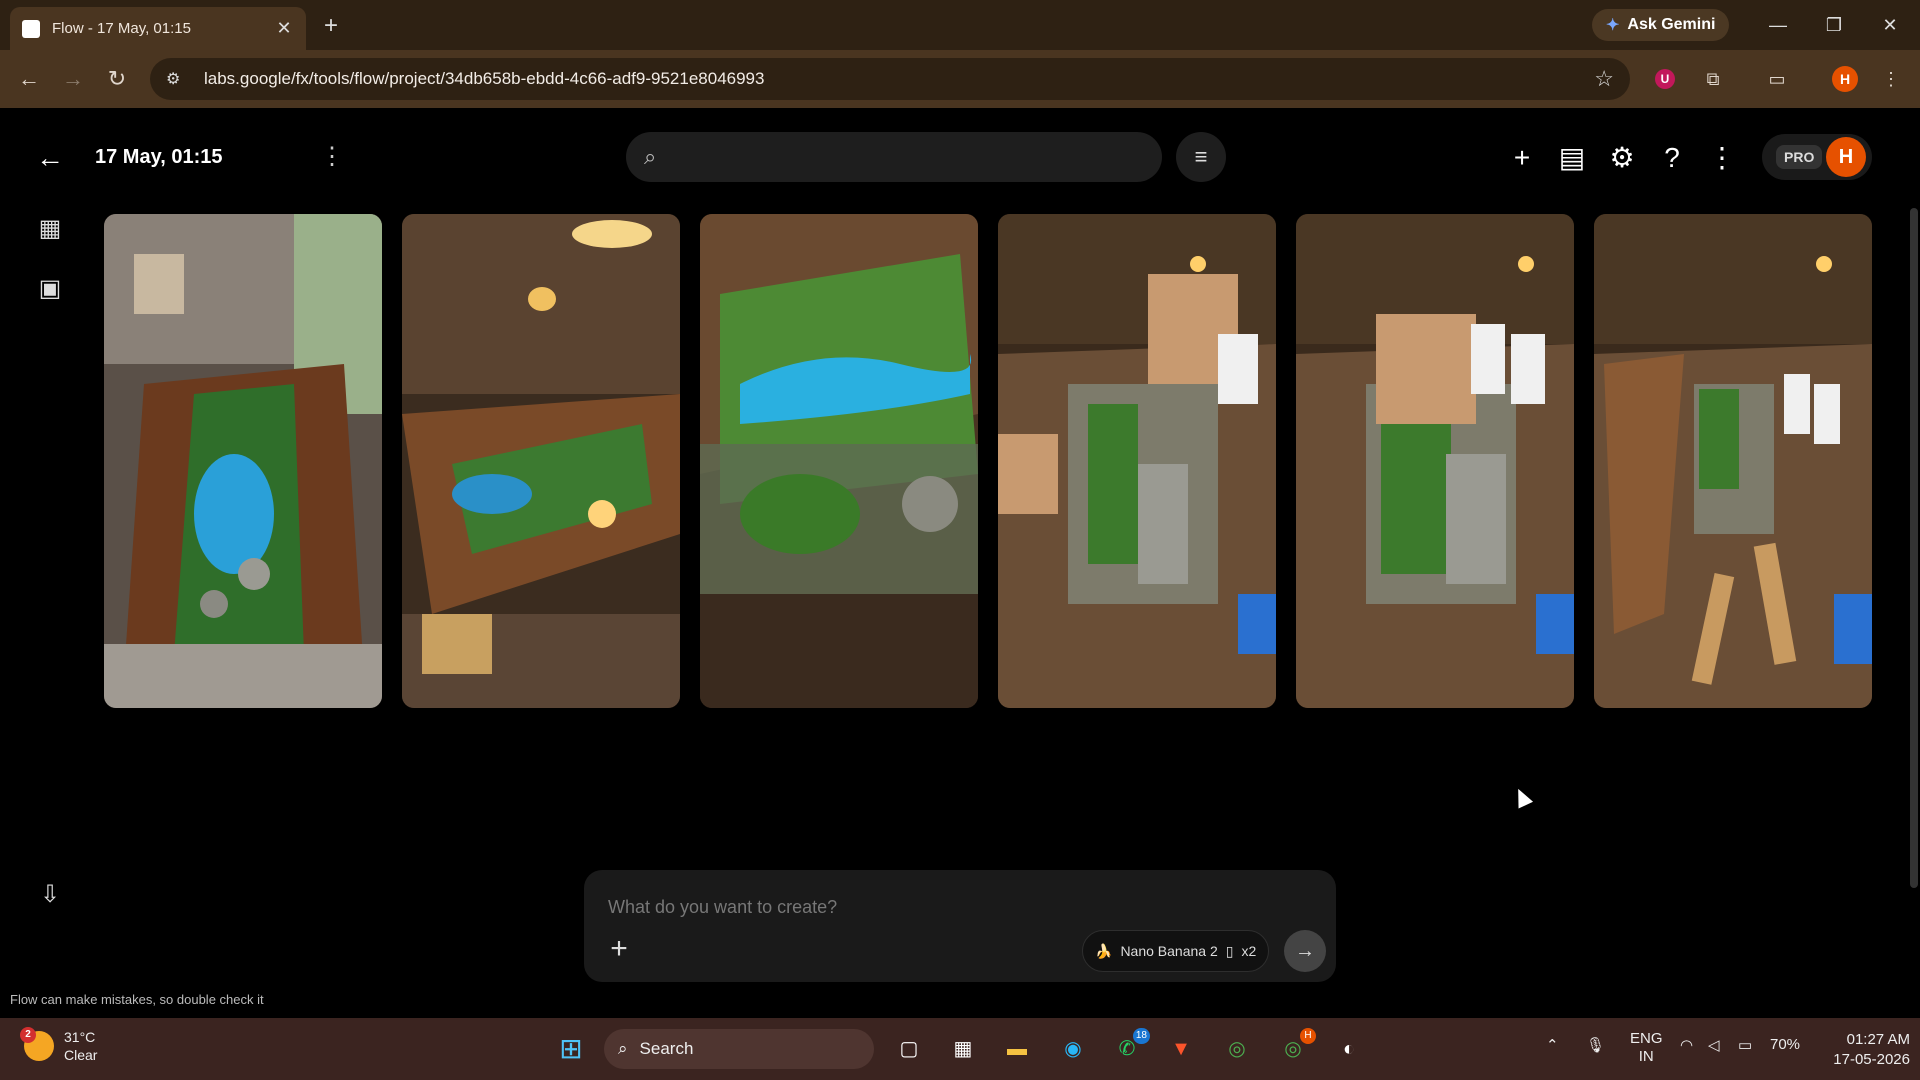  What do you see at coordinates (571, 1049) in the screenshot?
I see `windows-start-icon: ⊞` at bounding box center [571, 1049].